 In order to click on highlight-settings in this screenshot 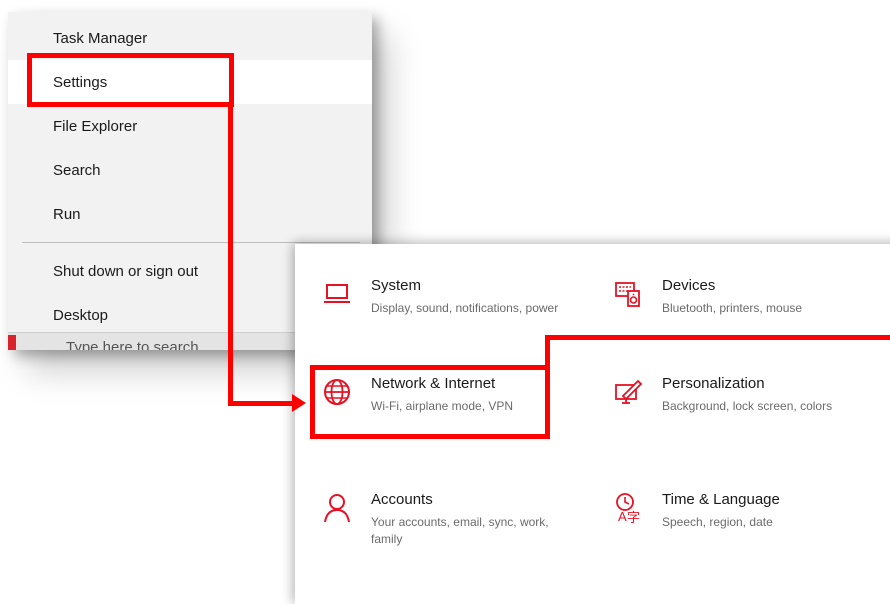, I will do `click(130, 80)`.